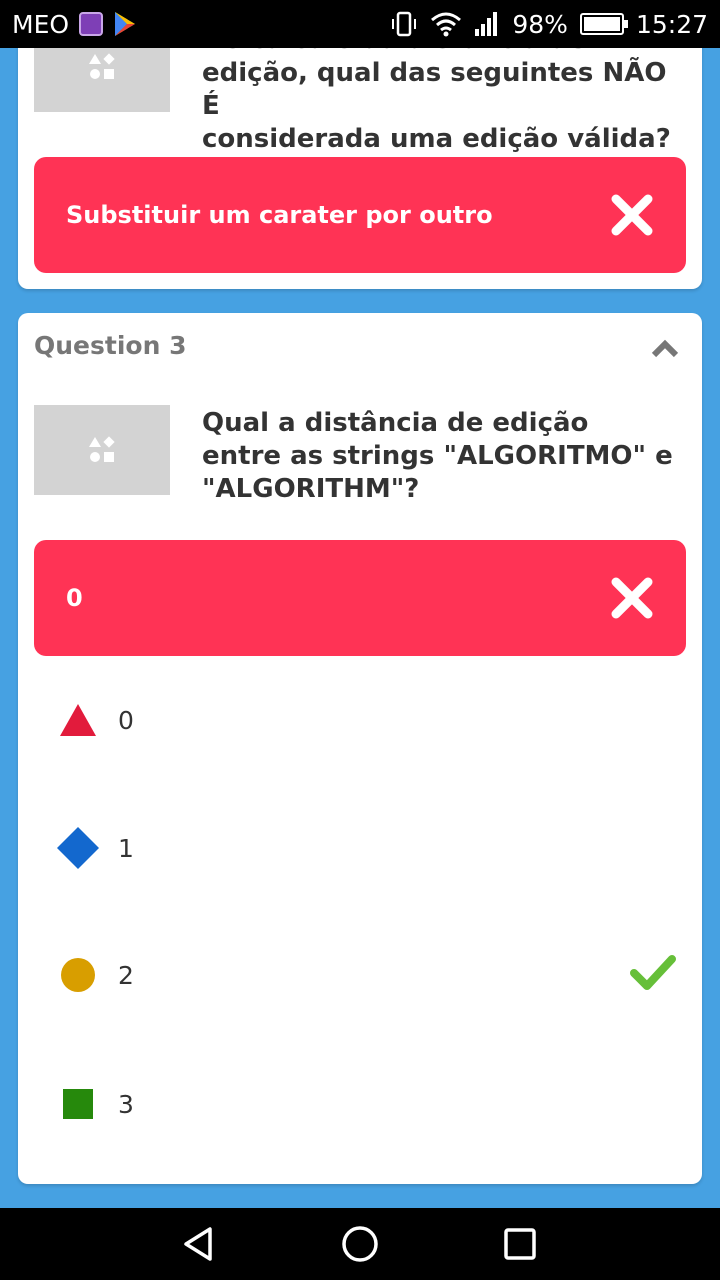 Image resolution: width=720 pixels, height=1280 pixels. What do you see at coordinates (360, 24) in the screenshot?
I see `status-bar: MEO 98% 15:27` at bounding box center [360, 24].